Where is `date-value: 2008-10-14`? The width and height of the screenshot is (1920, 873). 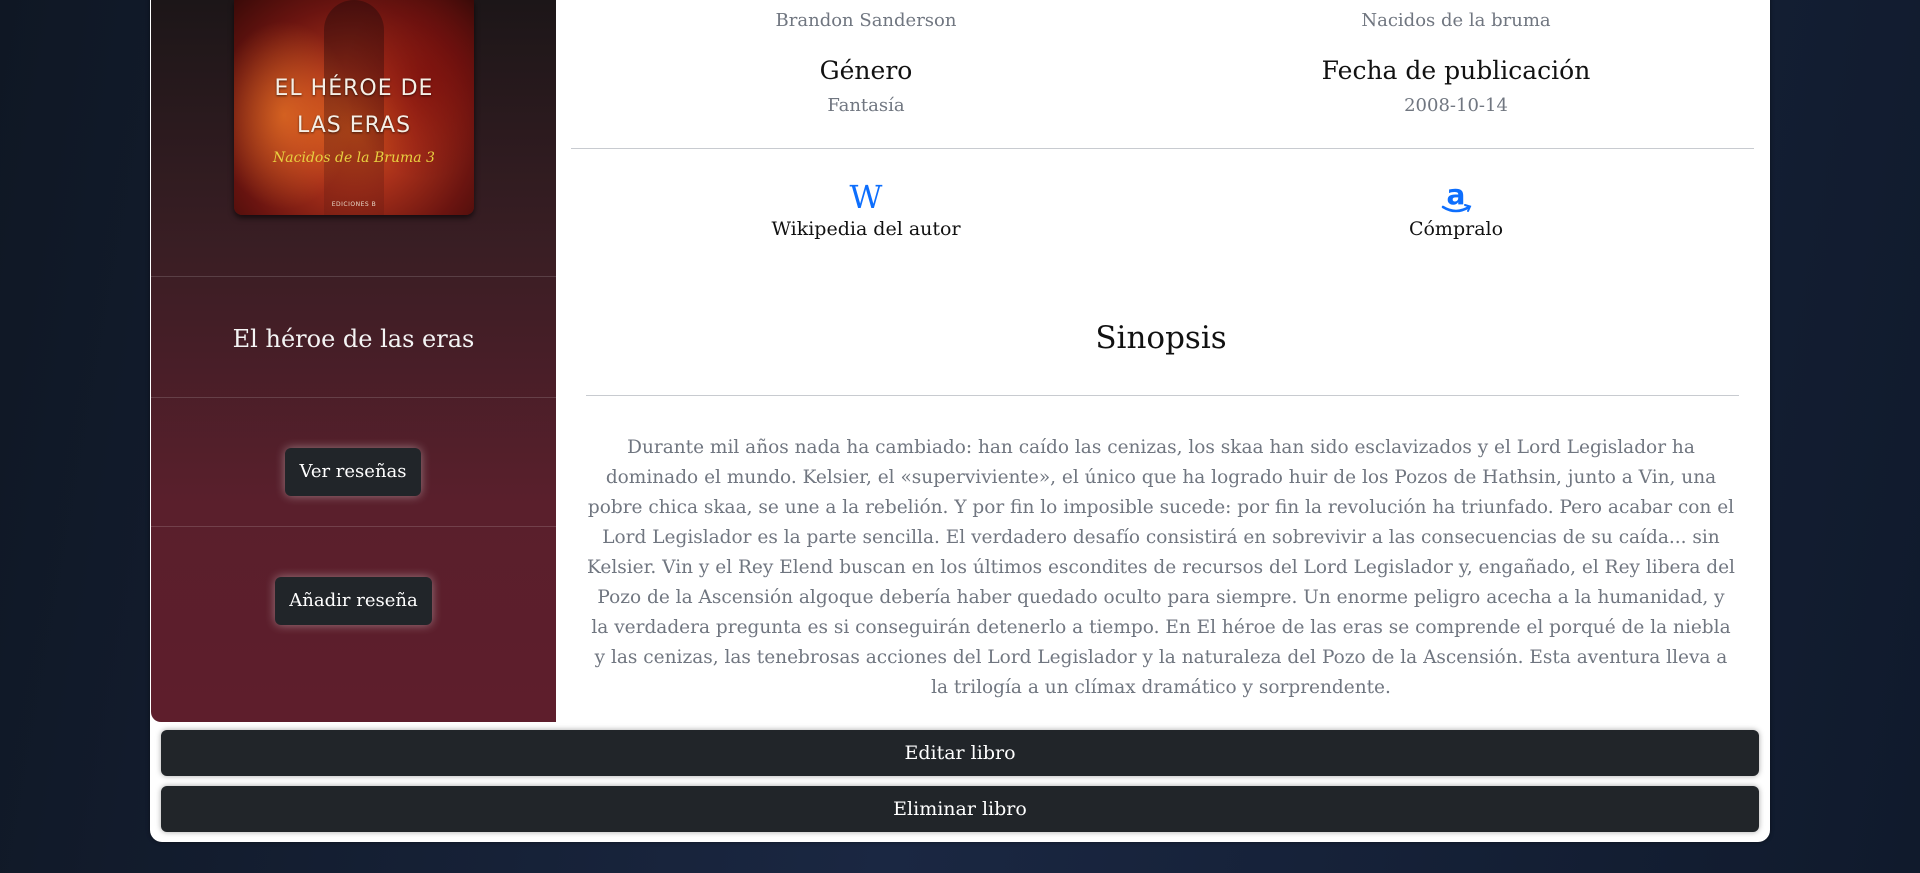 date-value: 2008-10-14 is located at coordinates (1456, 105).